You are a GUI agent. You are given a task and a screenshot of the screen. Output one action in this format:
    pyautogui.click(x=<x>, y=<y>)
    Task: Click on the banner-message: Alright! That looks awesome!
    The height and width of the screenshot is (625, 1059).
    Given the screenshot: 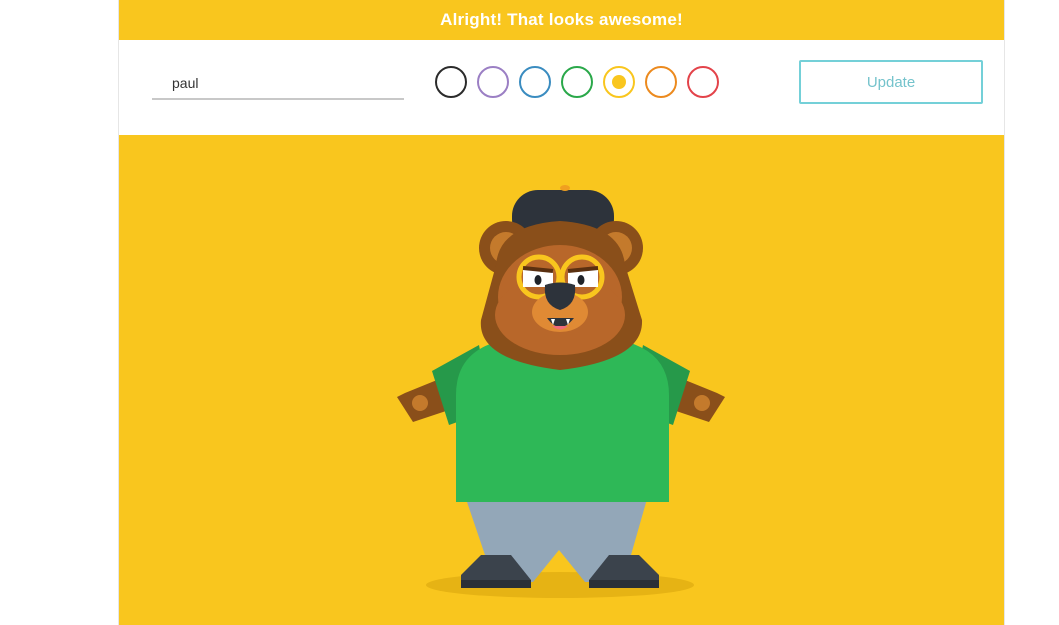 What is the action you would take?
    pyautogui.click(x=561, y=19)
    